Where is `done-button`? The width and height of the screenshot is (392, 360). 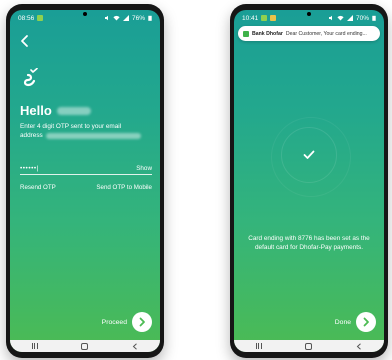
done-button is located at coordinates (366, 322).